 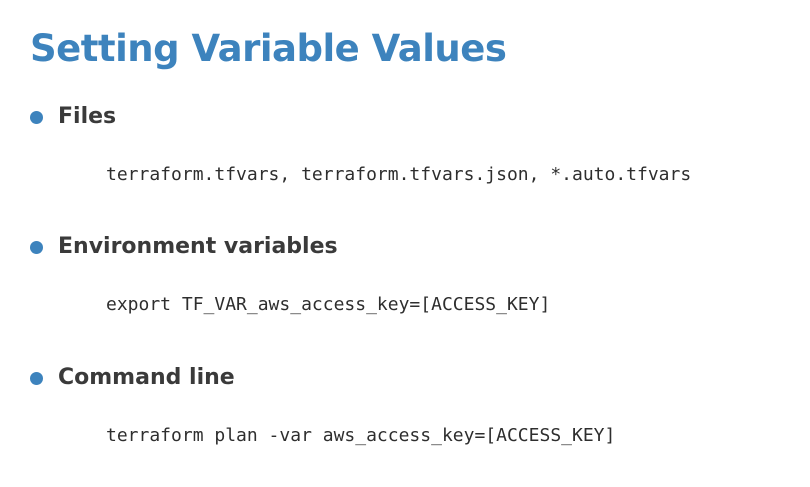 What do you see at coordinates (146, 377) in the screenshot?
I see `bullet-label: Command line` at bounding box center [146, 377].